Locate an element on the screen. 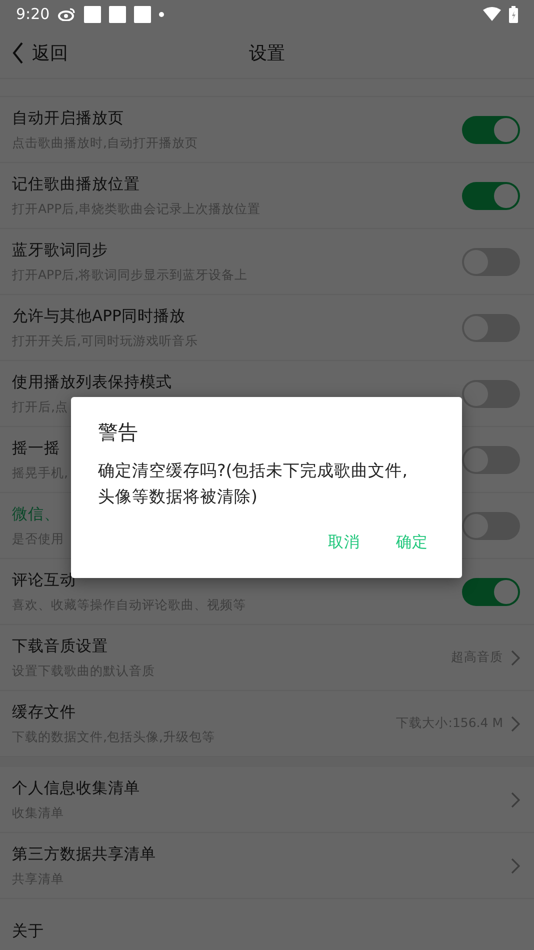 The height and width of the screenshot is (950, 534). dot-icon is located at coordinates (161, 14).